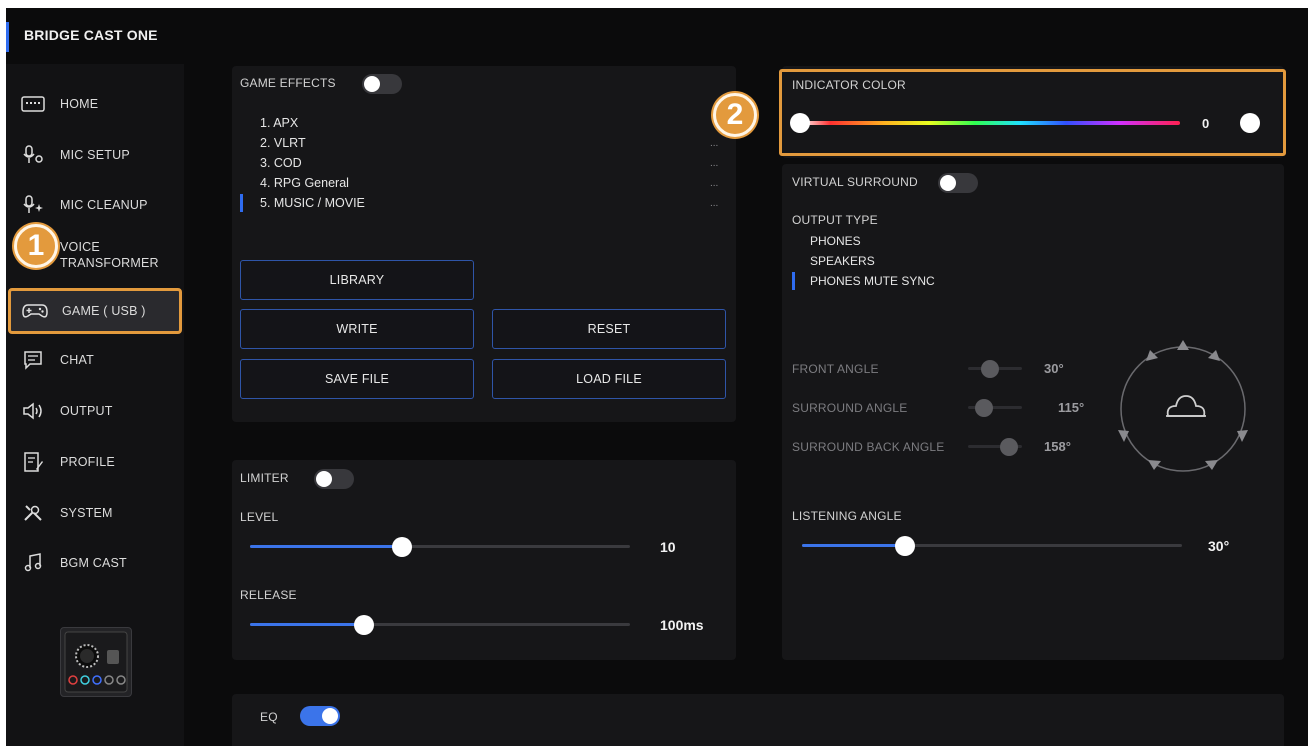 The image size is (1312, 746). What do you see at coordinates (868, 447) in the screenshot?
I see `surround-back-angle-label: SURROUND BACK ANGLE` at bounding box center [868, 447].